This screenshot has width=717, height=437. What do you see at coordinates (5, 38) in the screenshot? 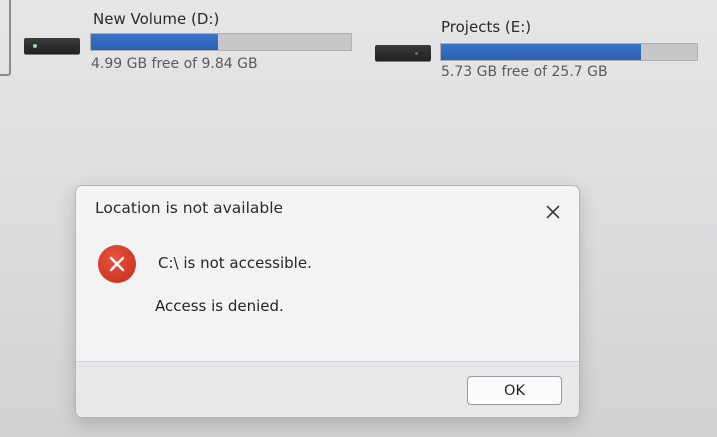
I see `panel-edge` at bounding box center [5, 38].